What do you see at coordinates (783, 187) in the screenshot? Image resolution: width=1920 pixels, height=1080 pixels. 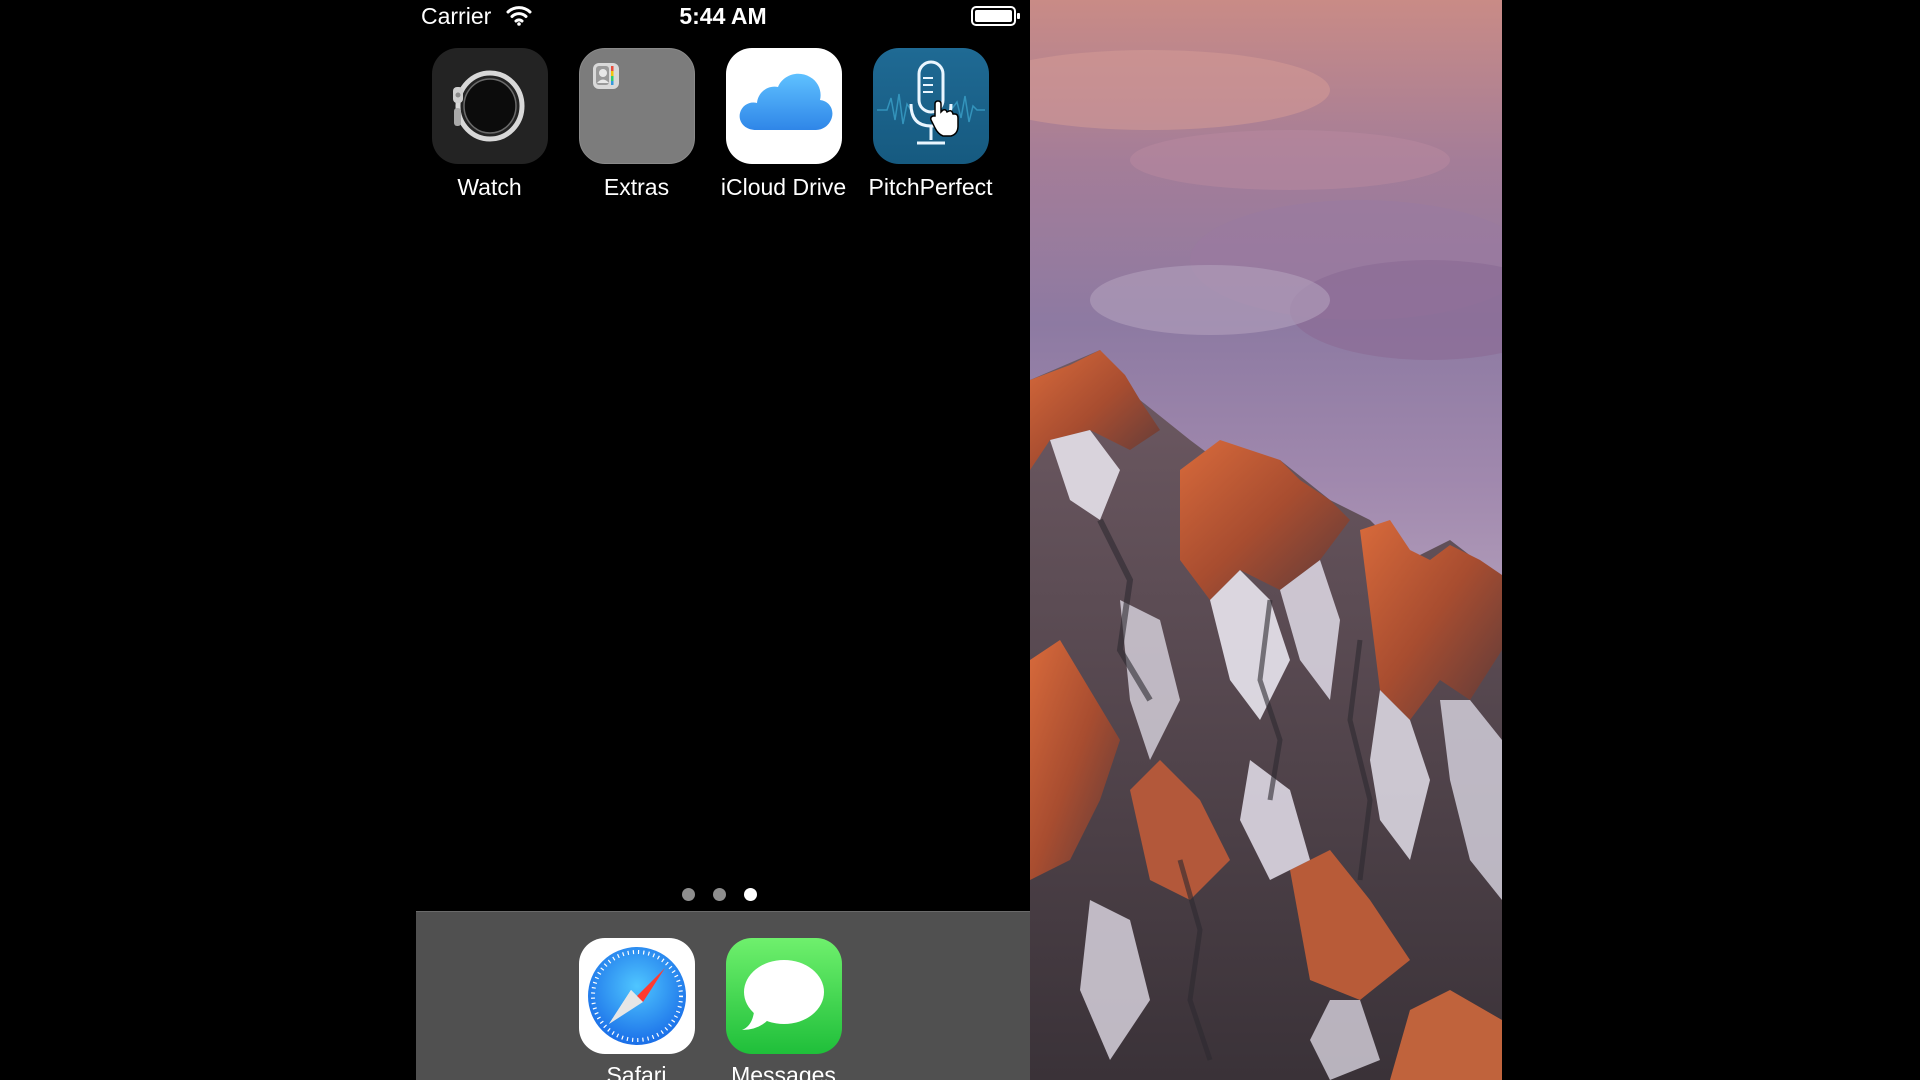 I see `app-label: iCloud Drive` at bounding box center [783, 187].